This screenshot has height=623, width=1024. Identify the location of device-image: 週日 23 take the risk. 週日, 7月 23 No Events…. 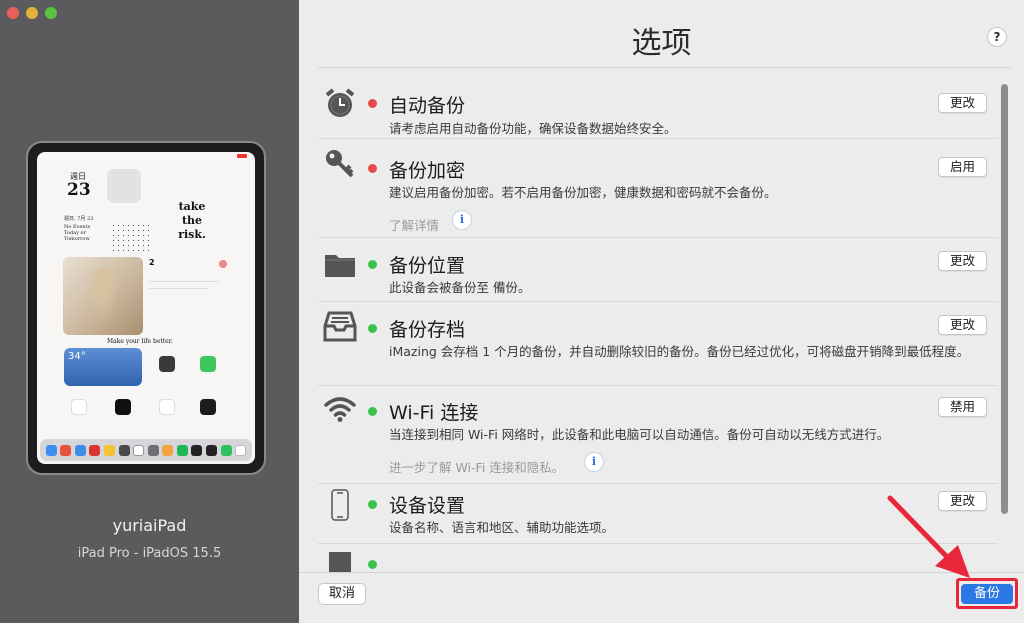
(146, 308).